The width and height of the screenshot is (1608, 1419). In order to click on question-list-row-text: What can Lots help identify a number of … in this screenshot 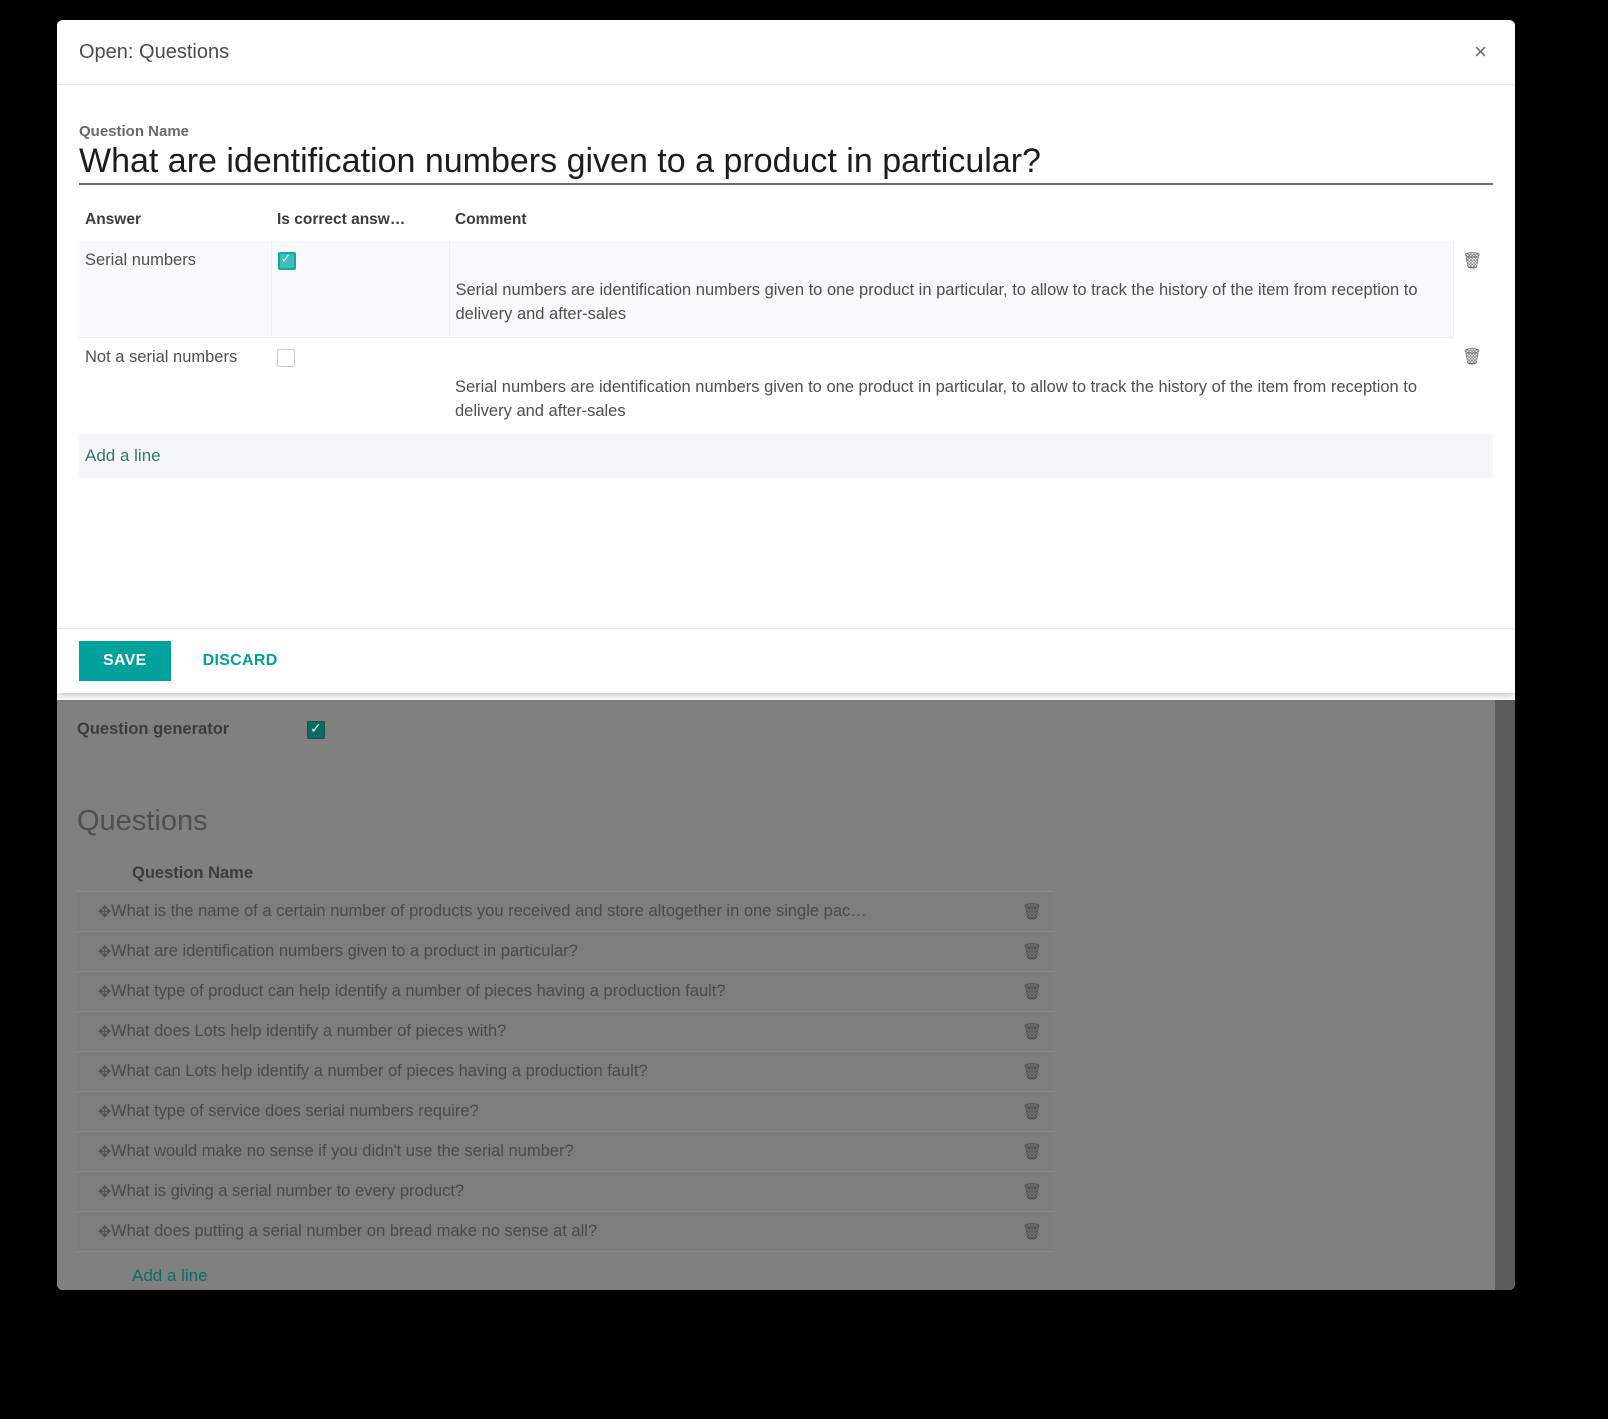, I will do `click(561, 1071)`.